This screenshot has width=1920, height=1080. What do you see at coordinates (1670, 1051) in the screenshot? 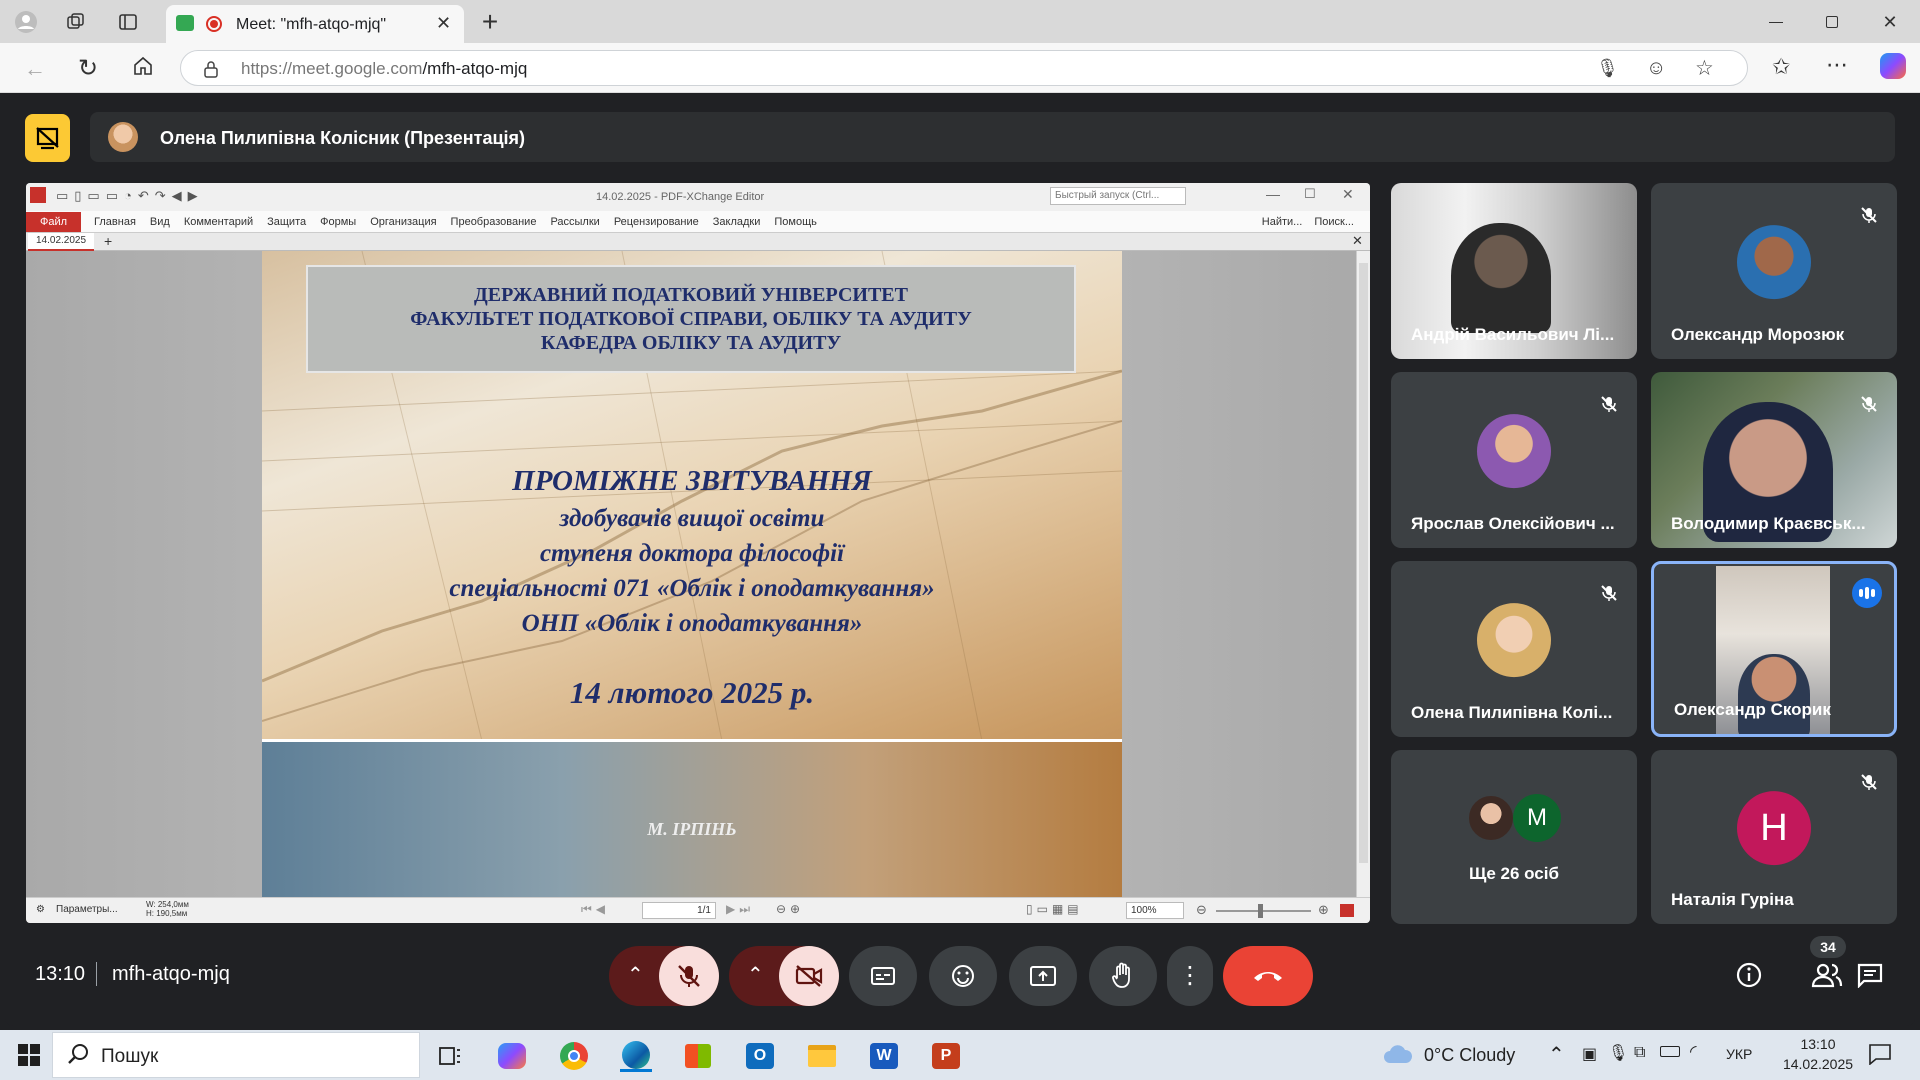
I see `battery-icon` at bounding box center [1670, 1051].